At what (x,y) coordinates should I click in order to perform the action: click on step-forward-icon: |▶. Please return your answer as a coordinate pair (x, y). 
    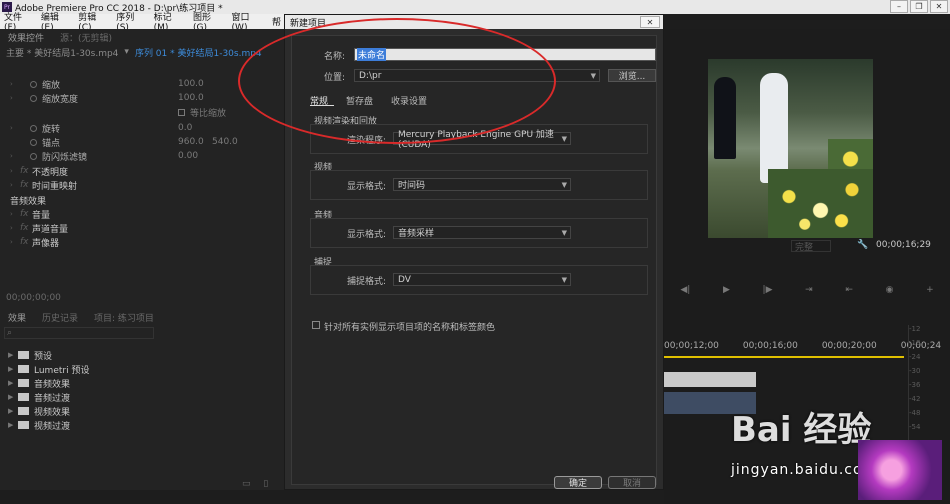
    Looking at the image, I should click on (768, 290).